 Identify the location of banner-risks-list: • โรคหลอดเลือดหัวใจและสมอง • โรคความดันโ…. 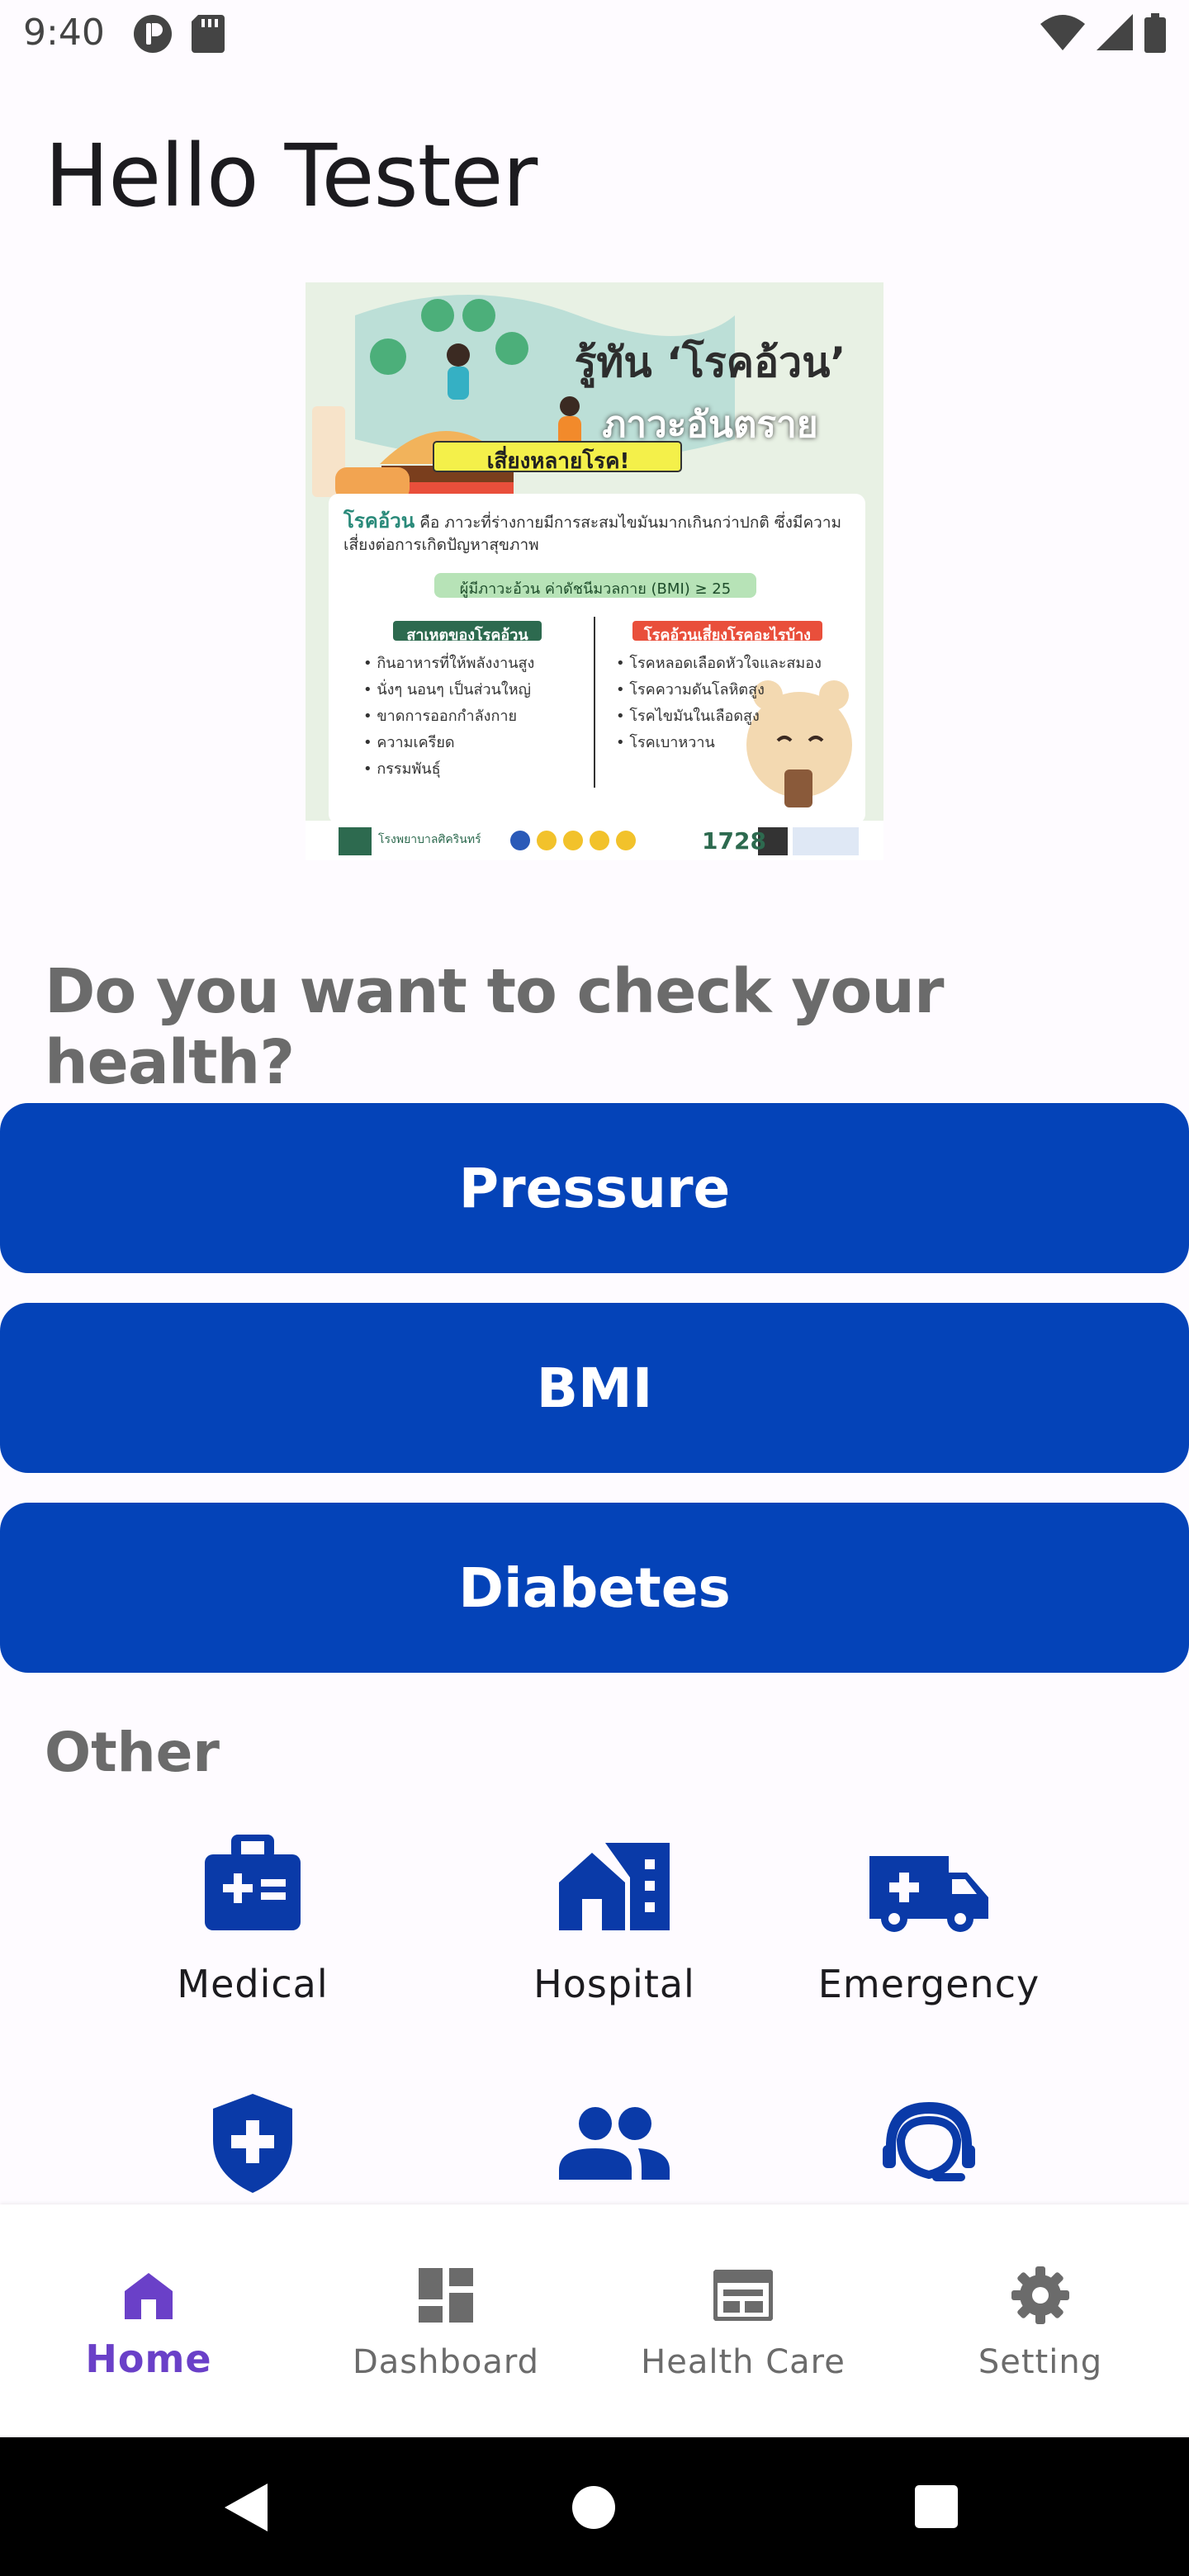
(723, 703).